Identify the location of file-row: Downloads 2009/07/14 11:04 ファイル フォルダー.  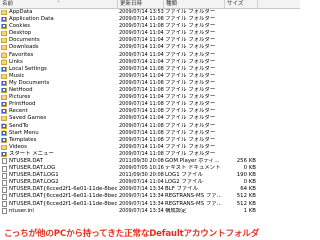
(150, 47).